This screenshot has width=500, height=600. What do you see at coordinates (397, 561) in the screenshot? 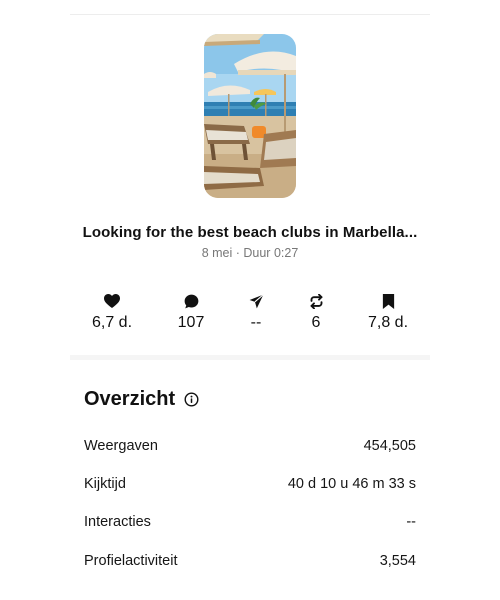
I see `metric-value: 3,554` at bounding box center [397, 561].